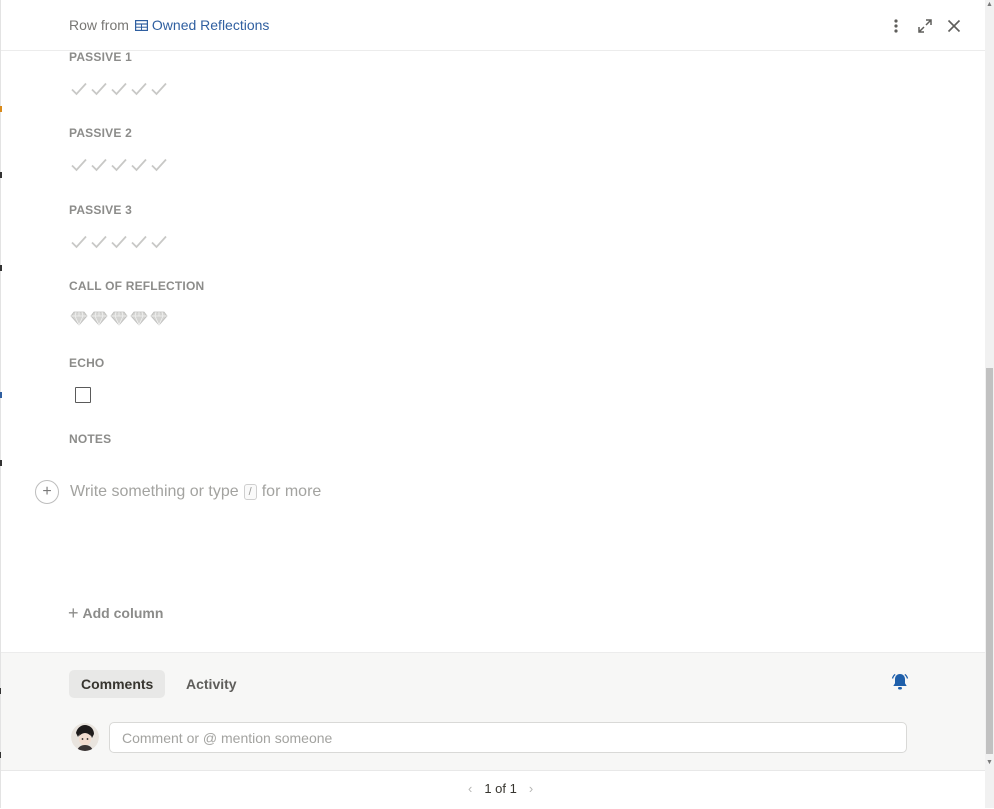 The height and width of the screenshot is (809, 994). I want to click on close-icon, so click(954, 26).